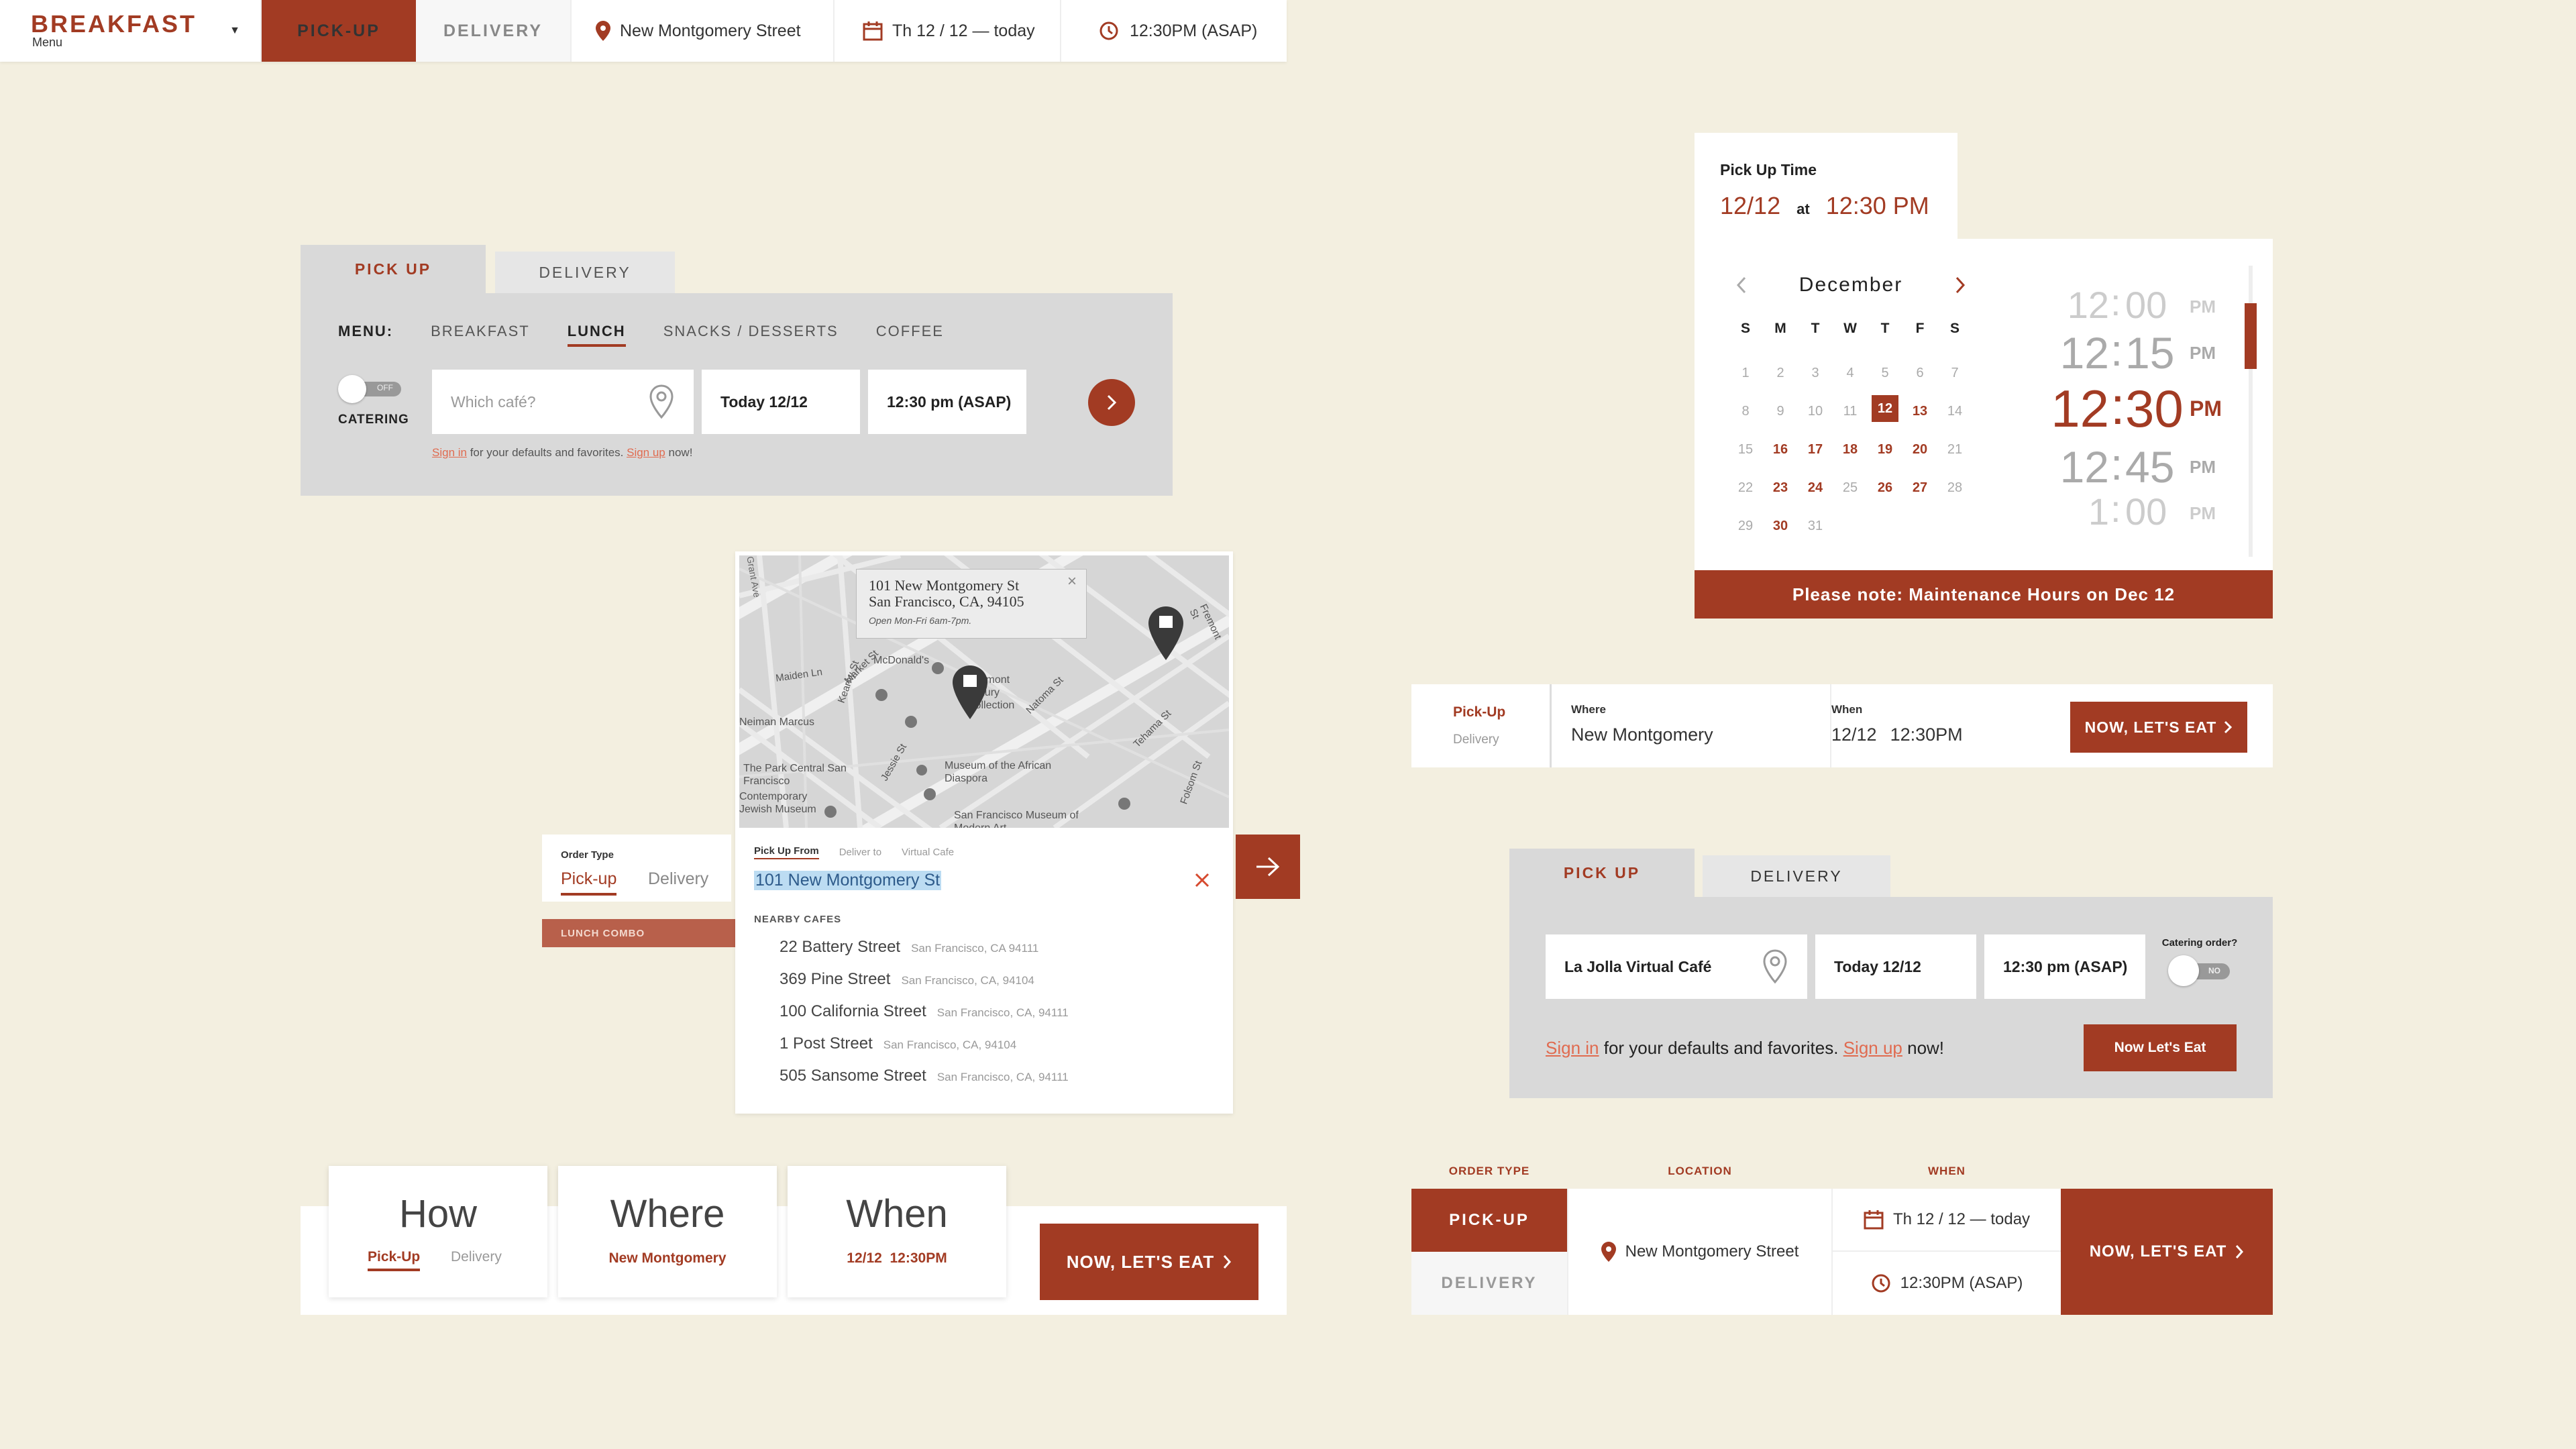  What do you see at coordinates (2136, 303) in the screenshot?
I see `time-option: 12:00 PM` at bounding box center [2136, 303].